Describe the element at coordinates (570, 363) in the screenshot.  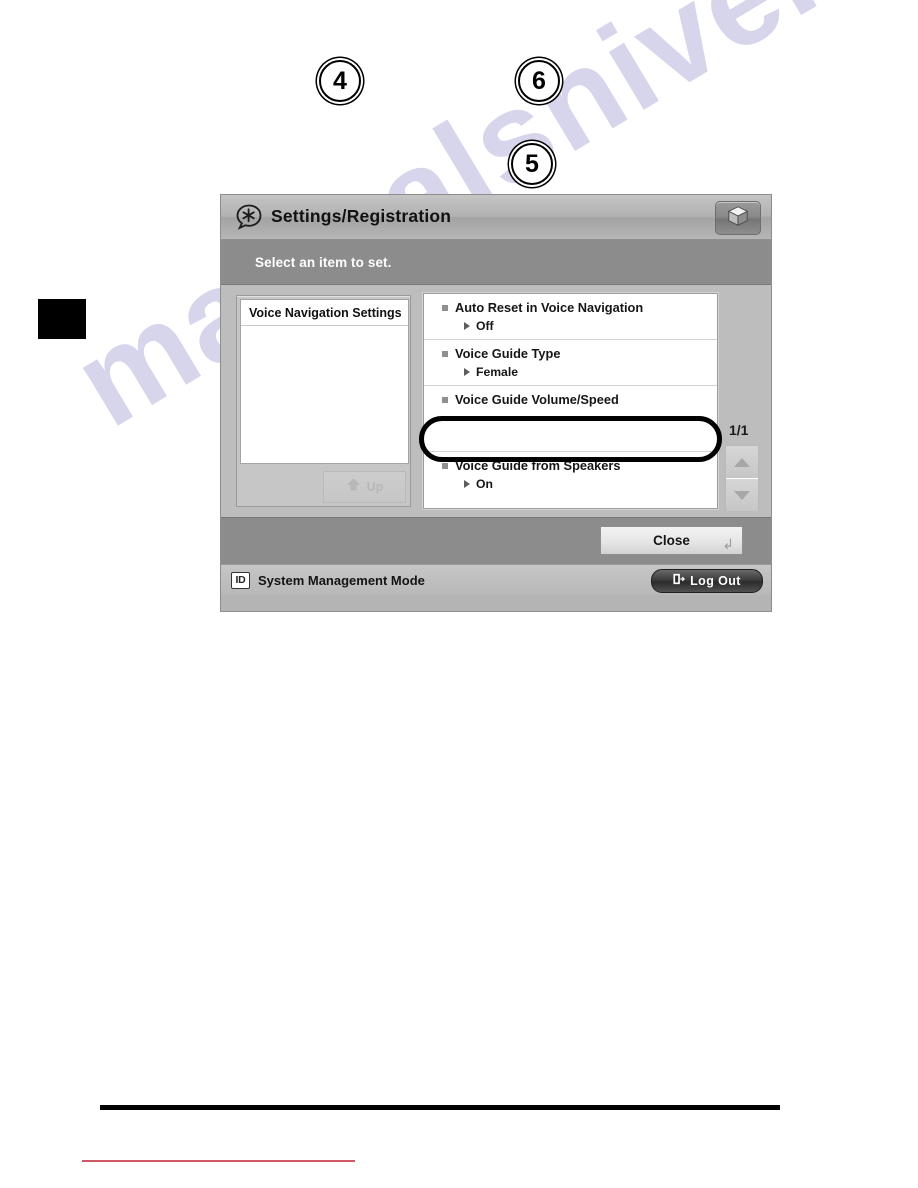
I see `list-item: Voice Guide Type Female` at that location.